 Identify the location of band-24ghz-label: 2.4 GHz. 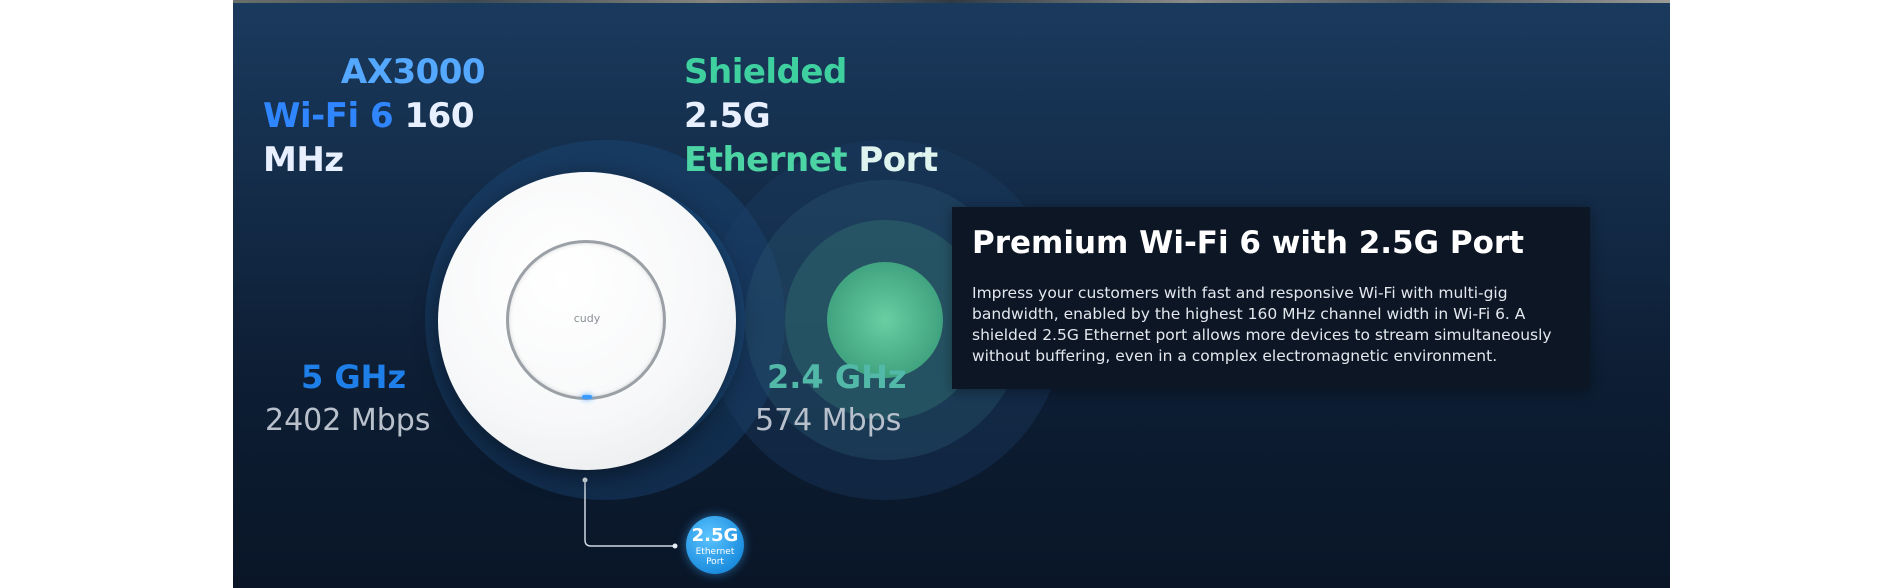
(837, 377).